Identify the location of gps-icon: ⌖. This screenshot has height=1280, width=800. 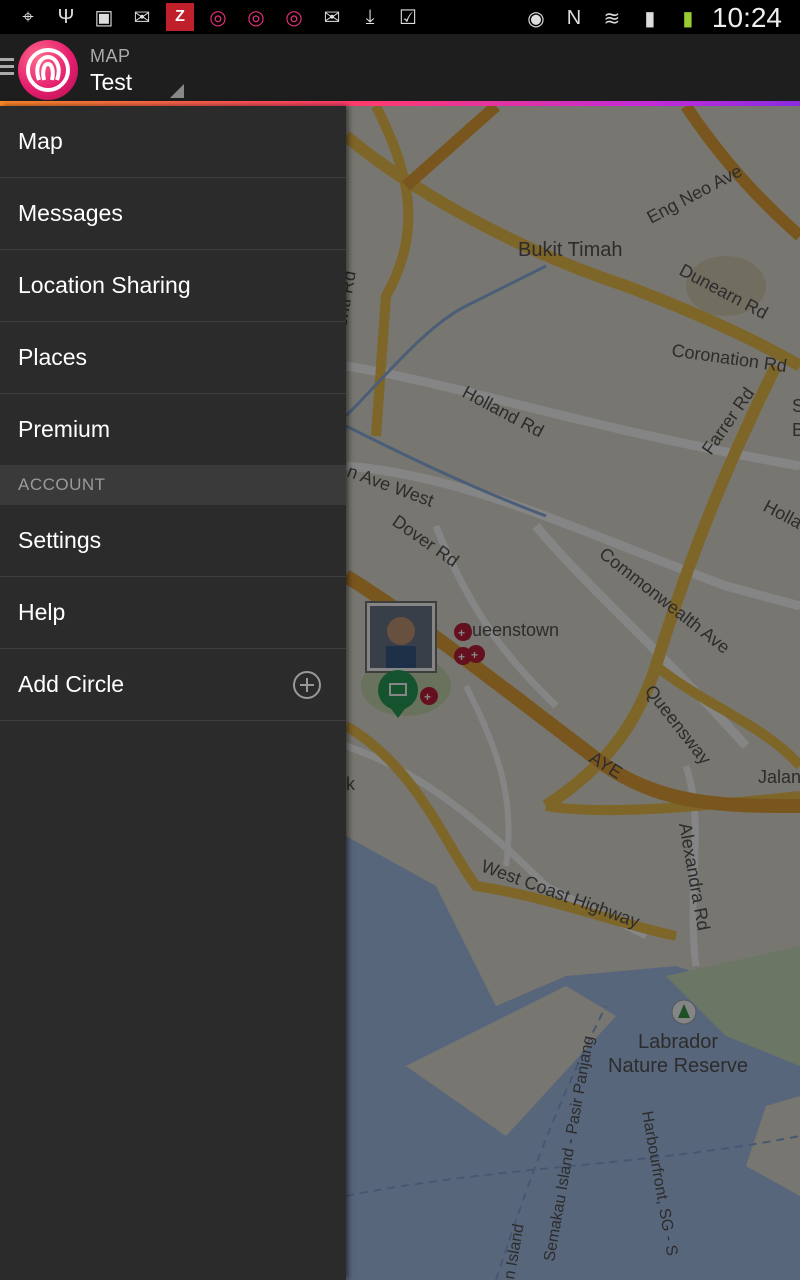
(28, 16).